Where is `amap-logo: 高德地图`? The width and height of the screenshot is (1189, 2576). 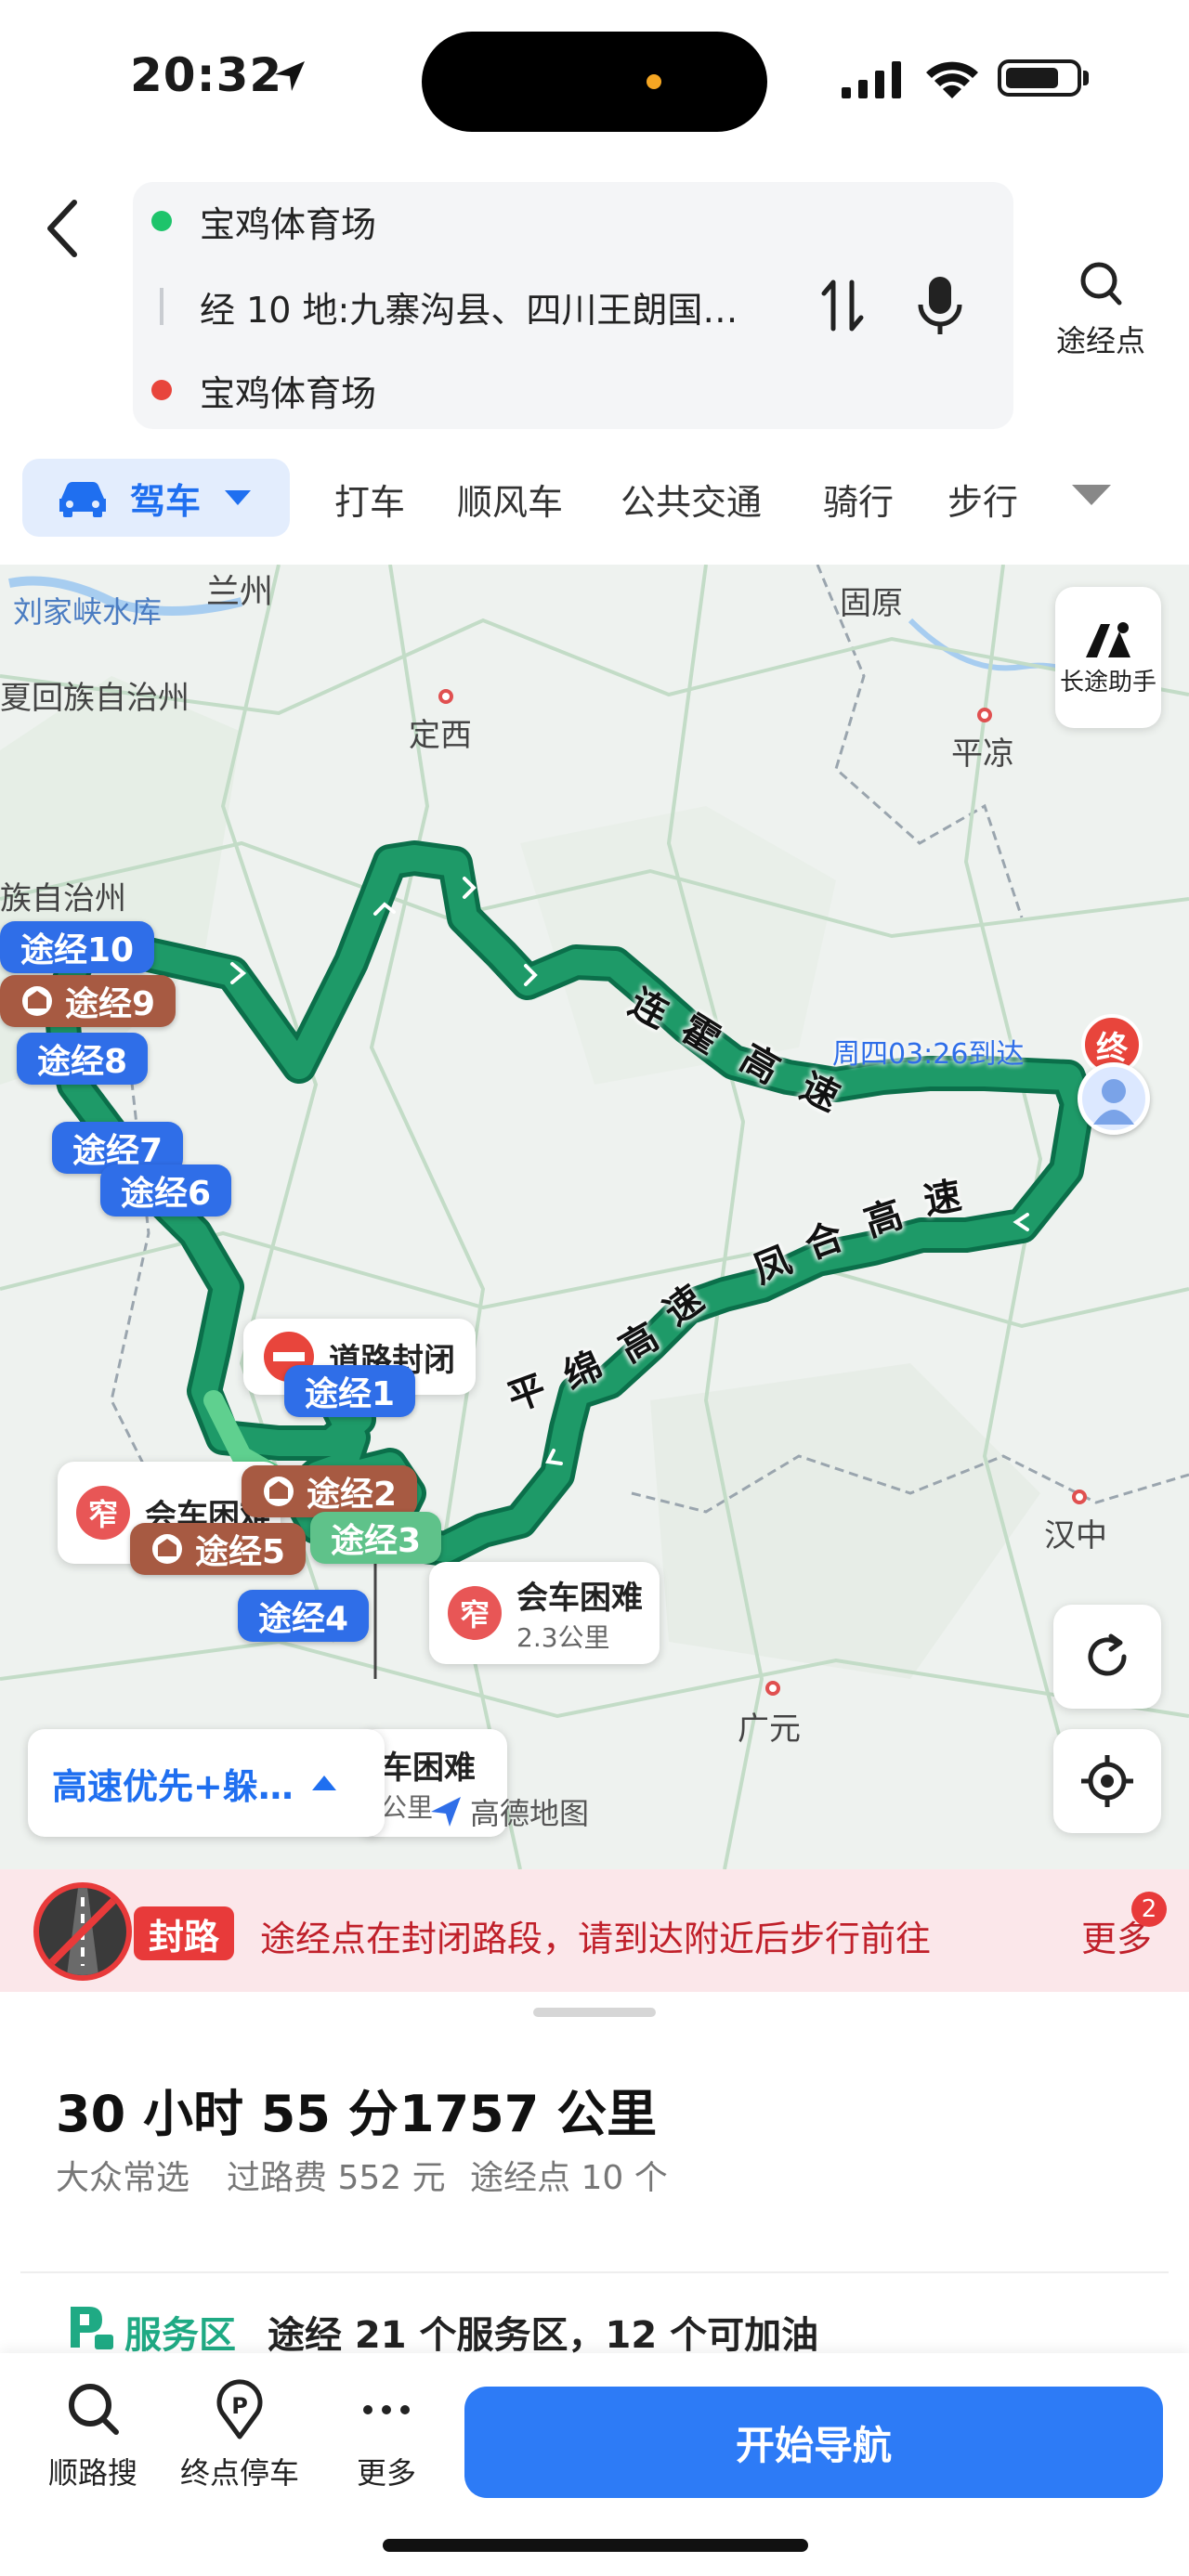
amap-logo: 高德地图 is located at coordinates (508, 1812).